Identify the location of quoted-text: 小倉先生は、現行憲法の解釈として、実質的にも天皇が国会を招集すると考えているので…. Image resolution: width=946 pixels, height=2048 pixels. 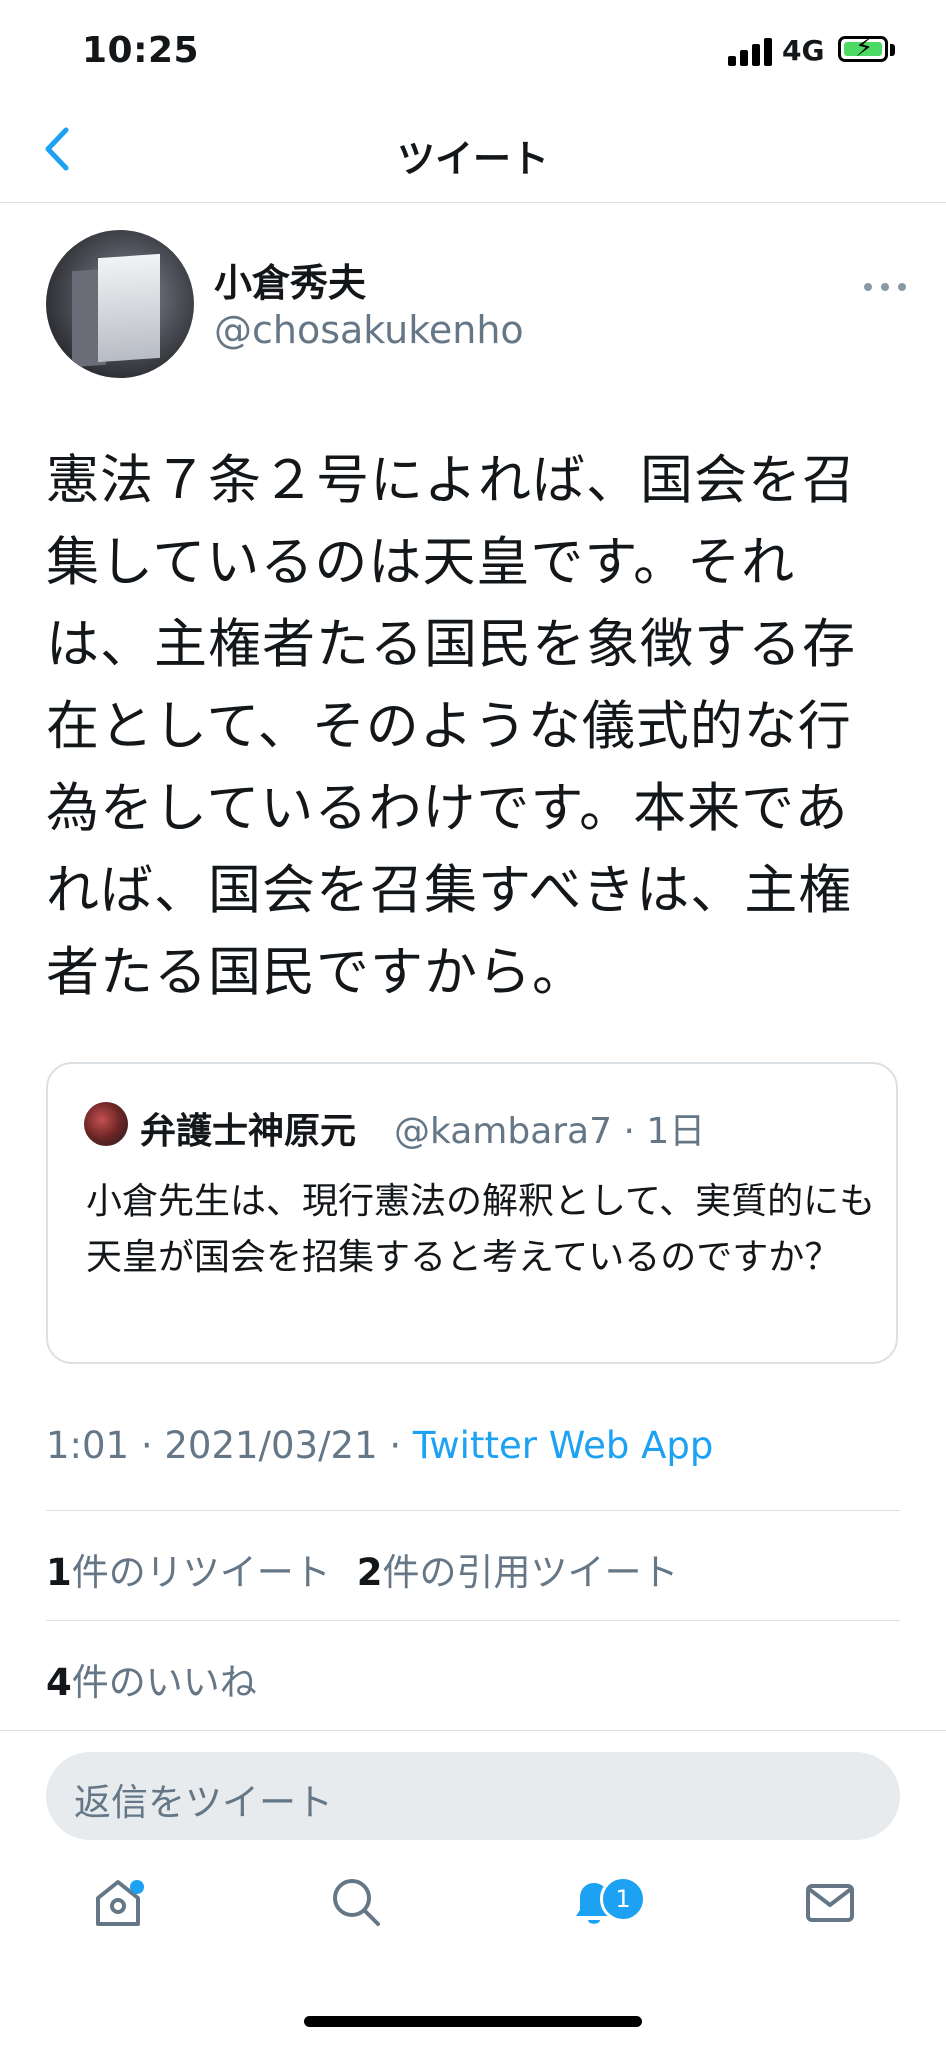
(481, 1229).